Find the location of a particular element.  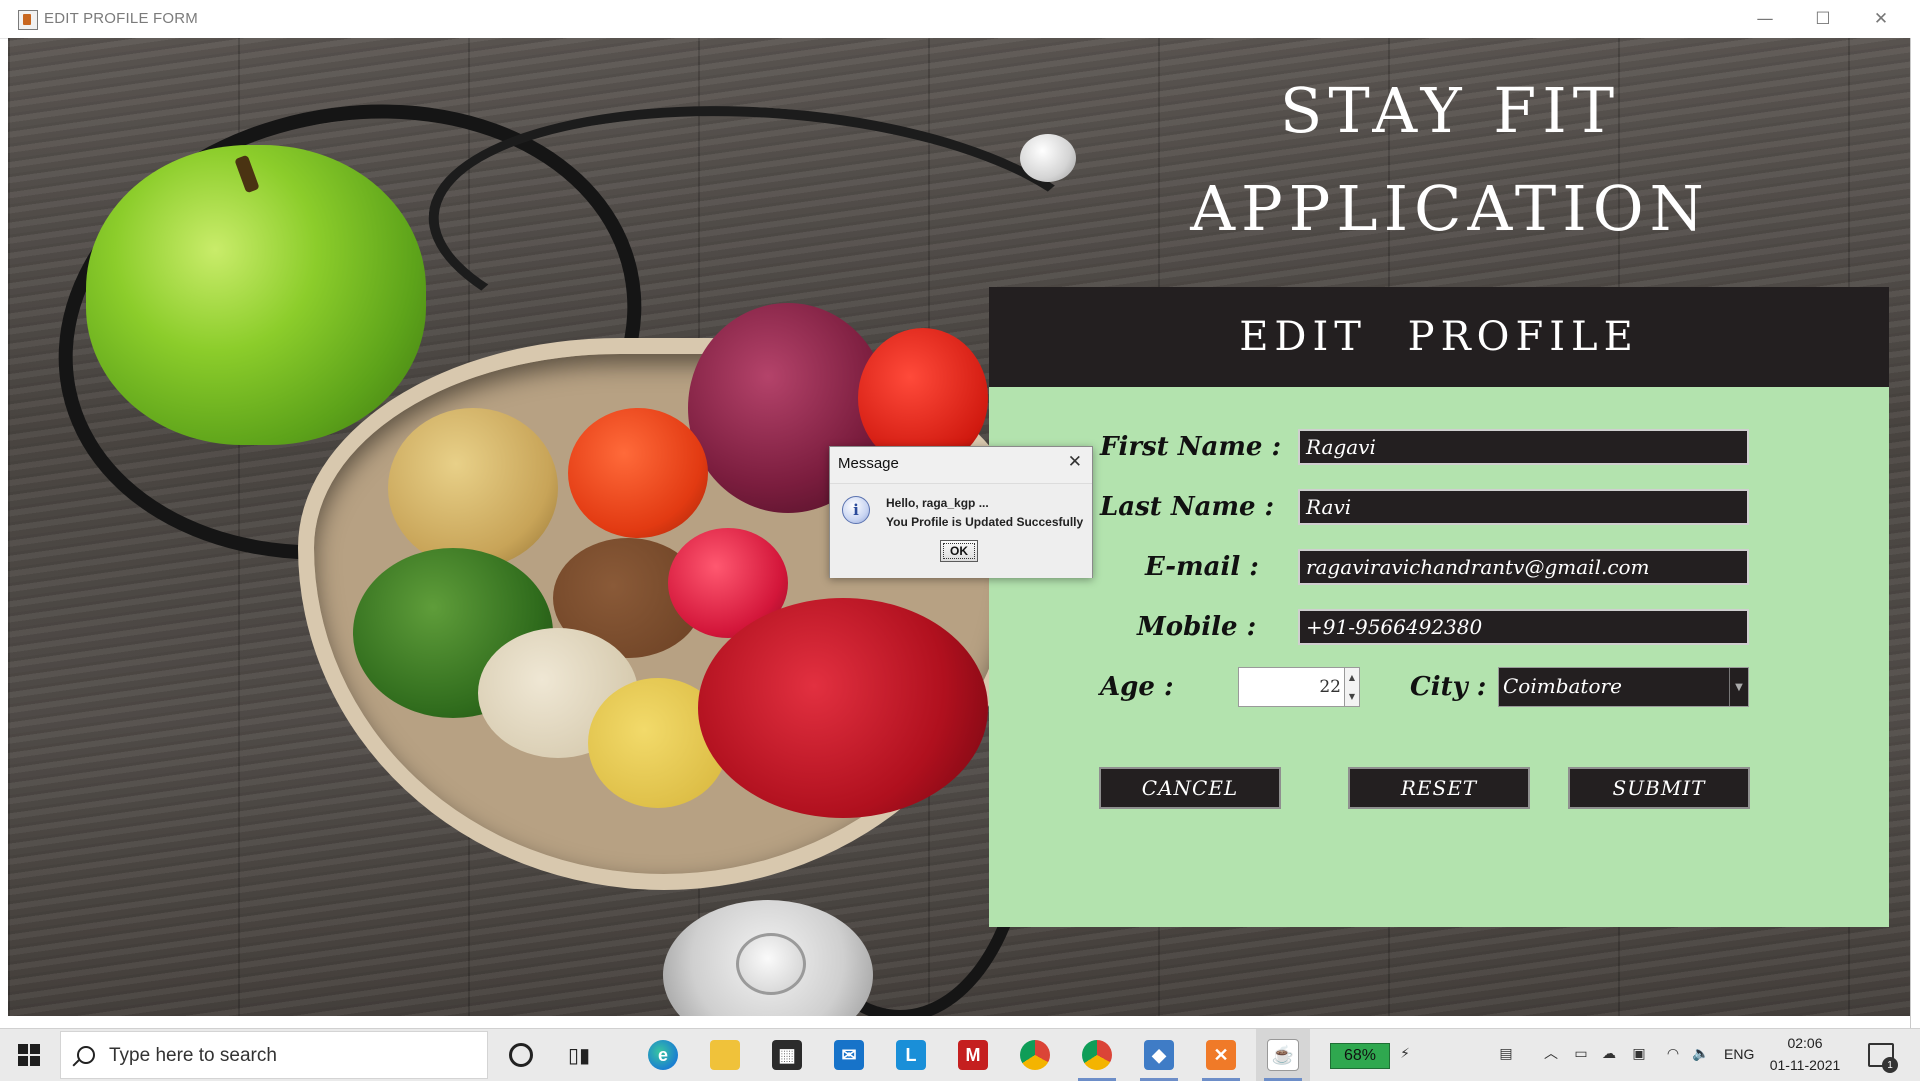

city-value: Coimbatore is located at coordinates (1562, 686).